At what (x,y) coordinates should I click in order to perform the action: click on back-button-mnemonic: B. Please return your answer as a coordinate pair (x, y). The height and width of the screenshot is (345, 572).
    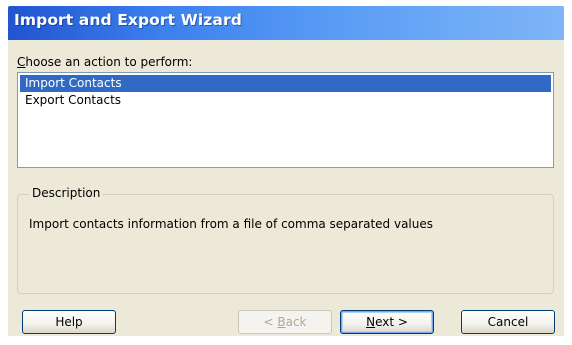
    Looking at the image, I should click on (281, 322).